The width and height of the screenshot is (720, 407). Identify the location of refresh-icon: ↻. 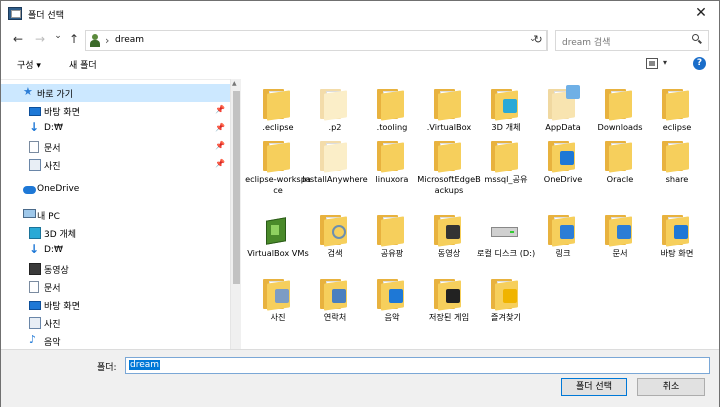
(538, 40).